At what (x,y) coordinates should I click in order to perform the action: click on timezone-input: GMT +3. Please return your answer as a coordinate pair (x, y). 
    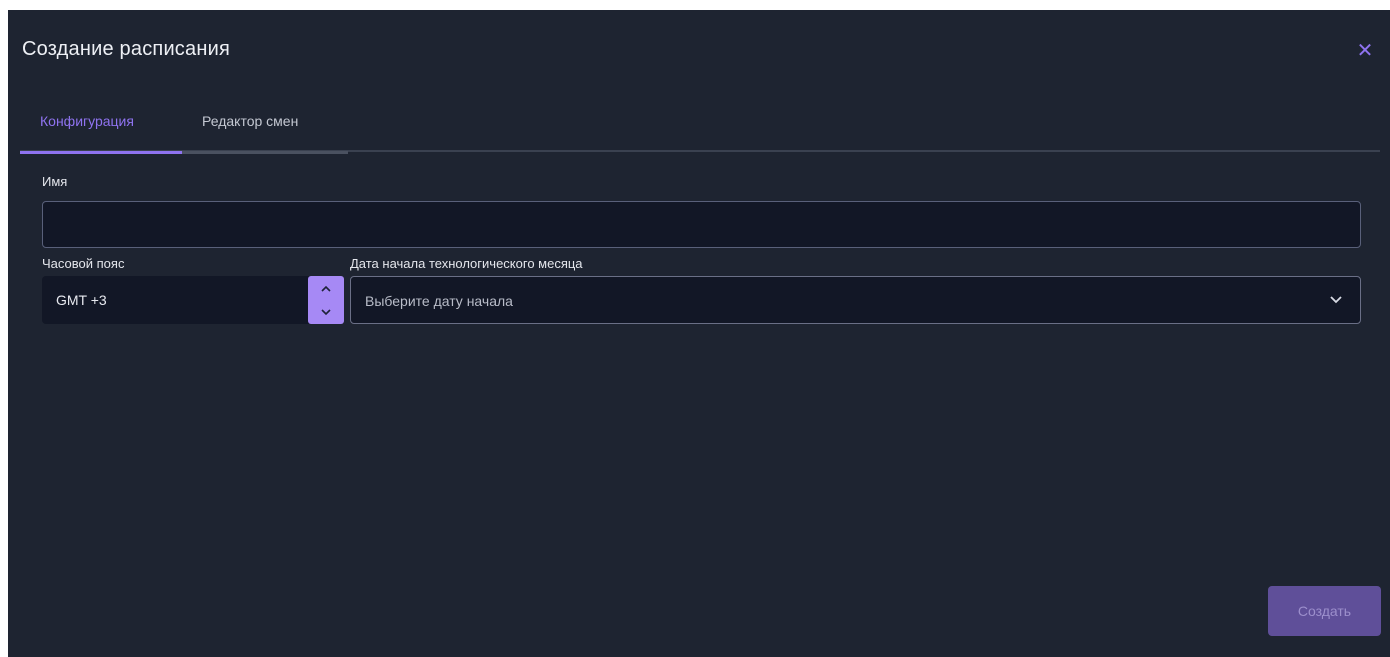
    Looking at the image, I should click on (193, 300).